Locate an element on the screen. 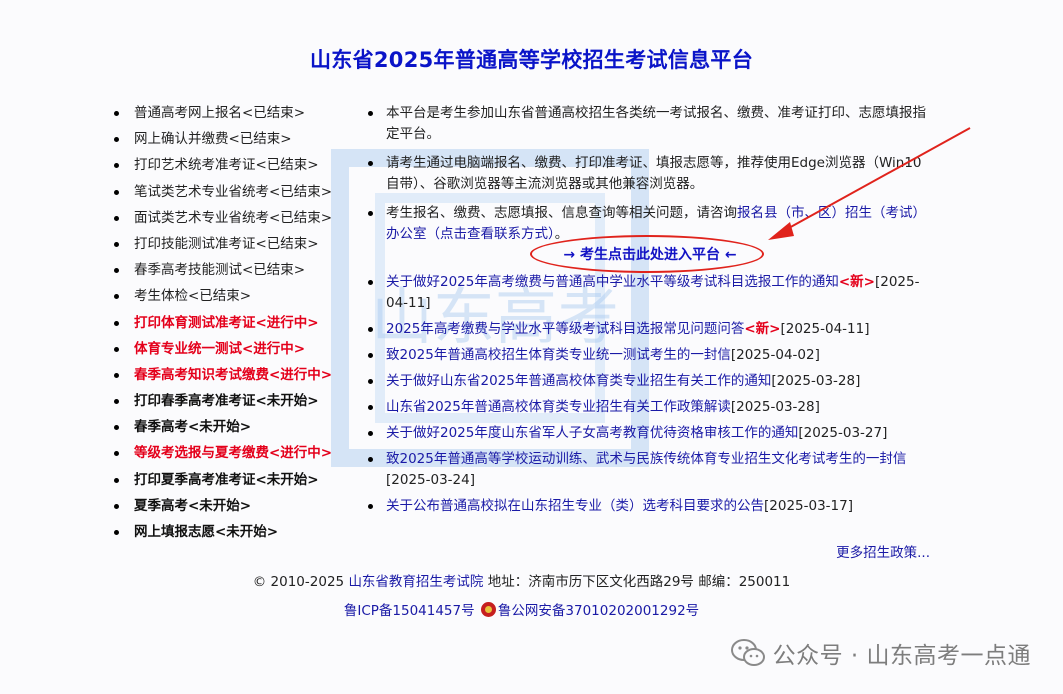 The height and width of the screenshot is (694, 1063). news-item: 致2025年普通高校招生体育类专业统一测试考生的一封信[2025-04-02] is located at coordinates (649, 355).